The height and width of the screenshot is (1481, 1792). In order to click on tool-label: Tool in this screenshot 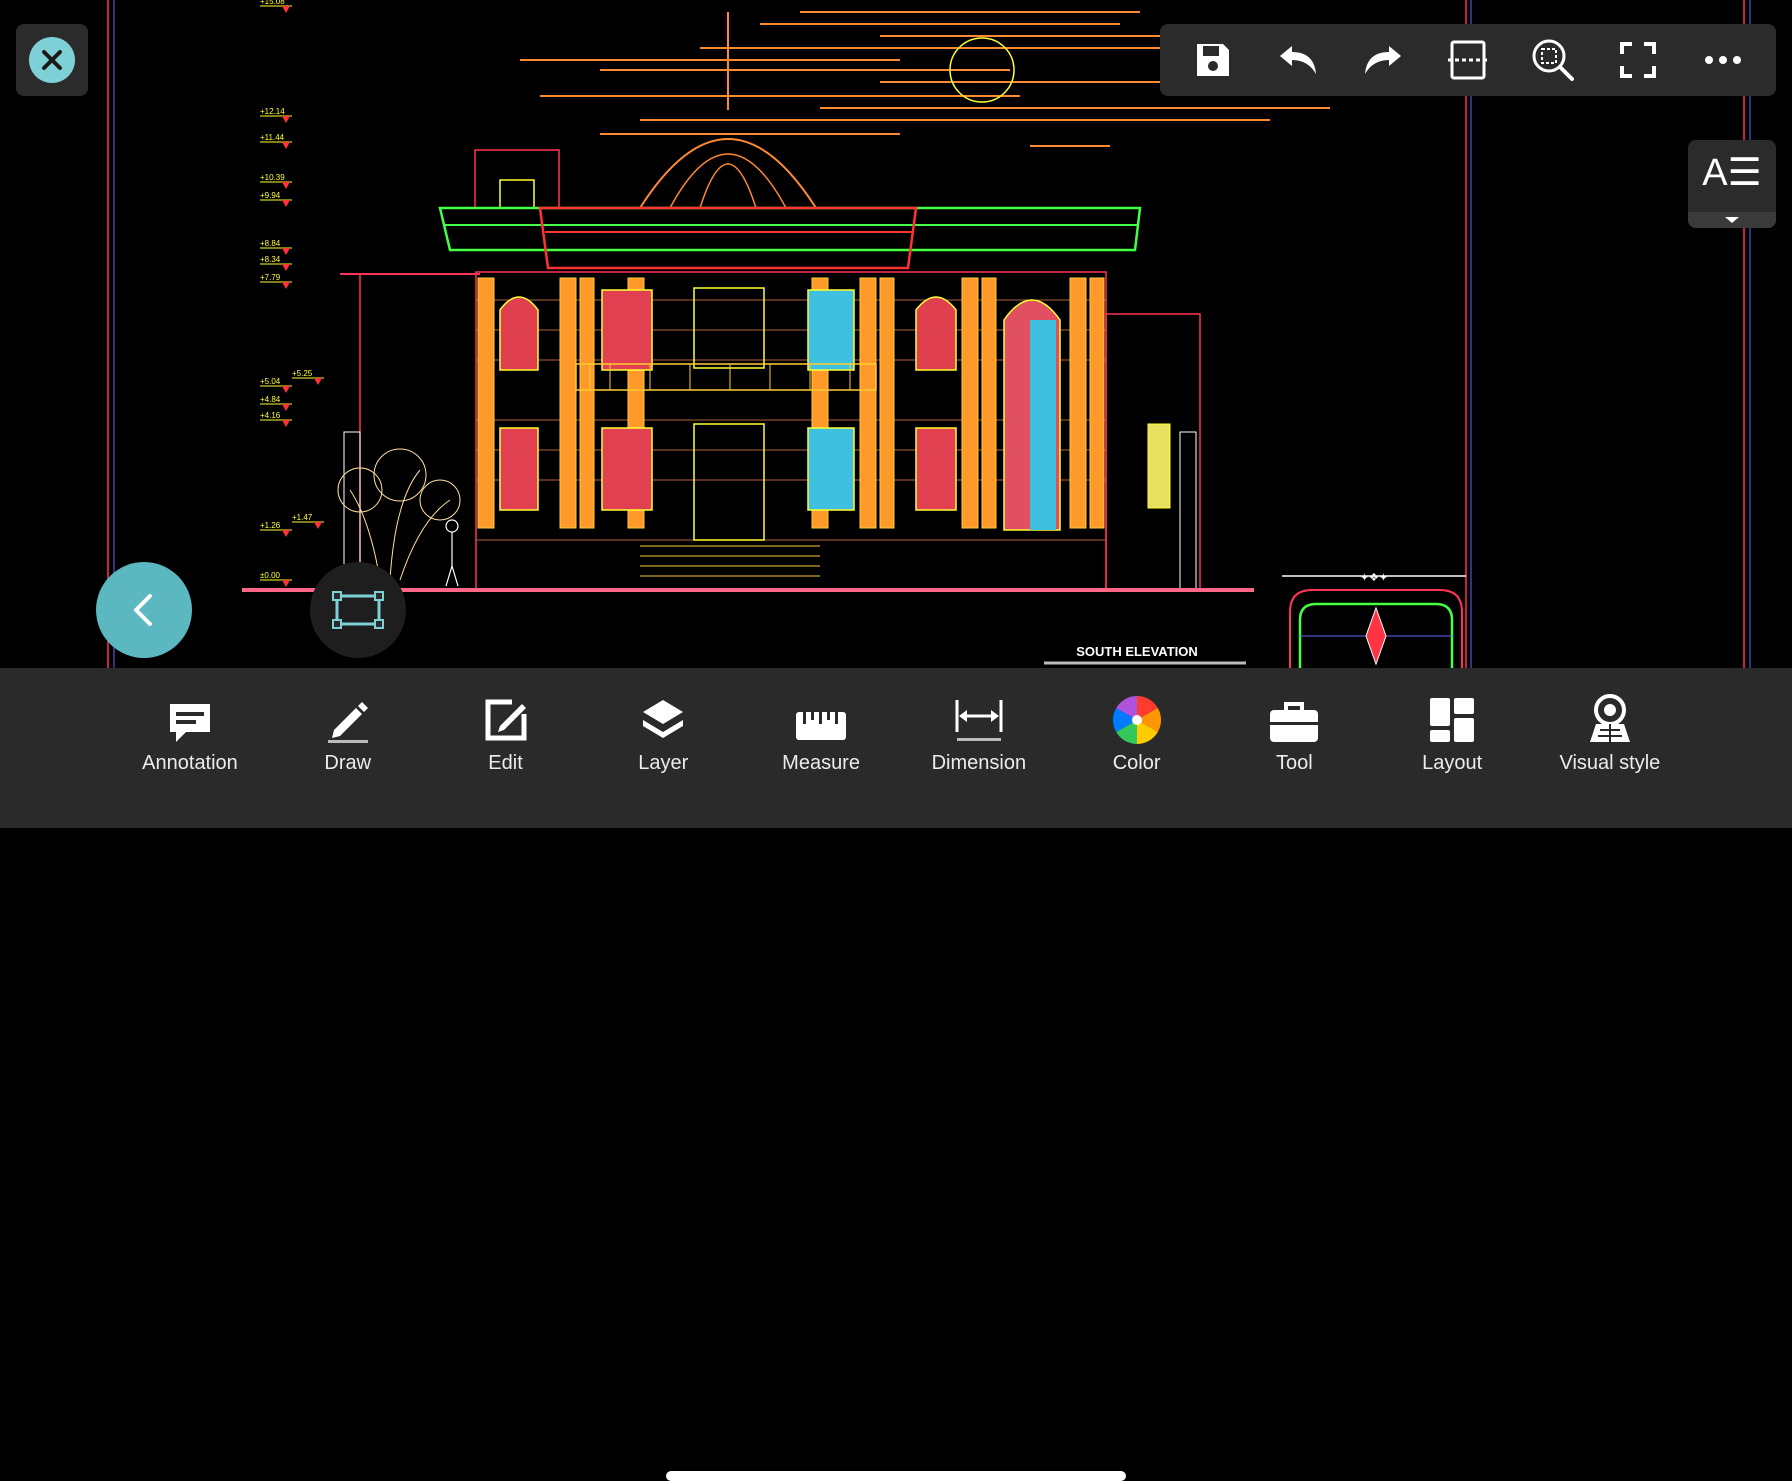, I will do `click(1294, 763)`.